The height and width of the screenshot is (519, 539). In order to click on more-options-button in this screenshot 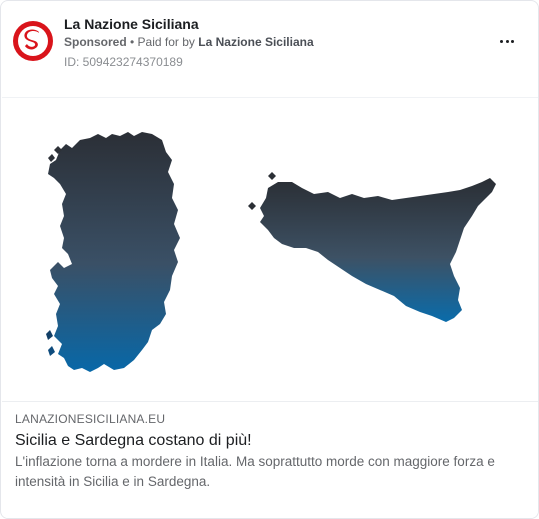, I will do `click(507, 41)`.